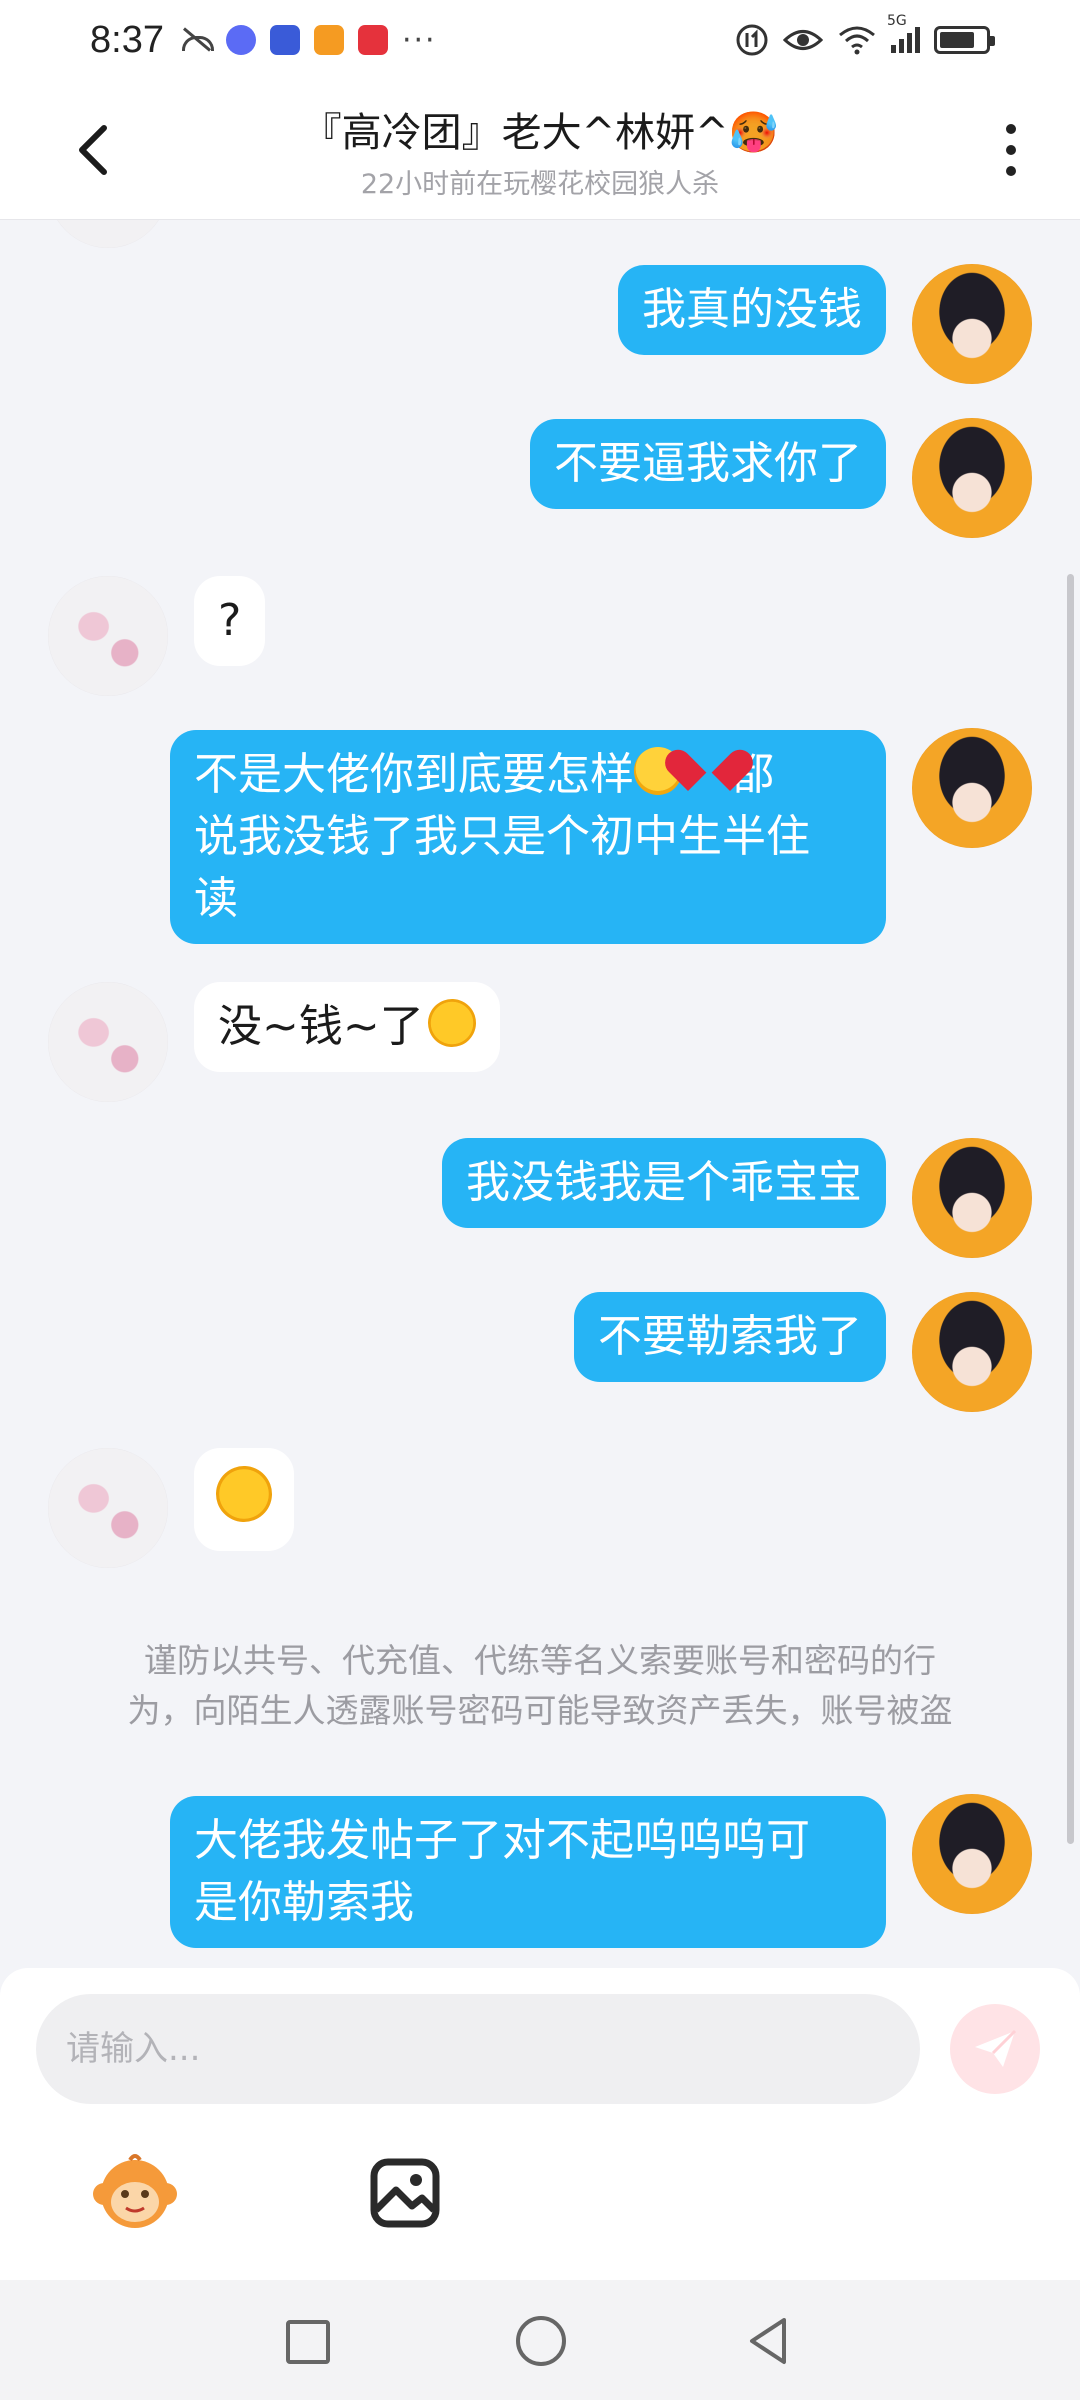  I want to click on peer-message-bubble: 没~钱~了, so click(347, 1027).